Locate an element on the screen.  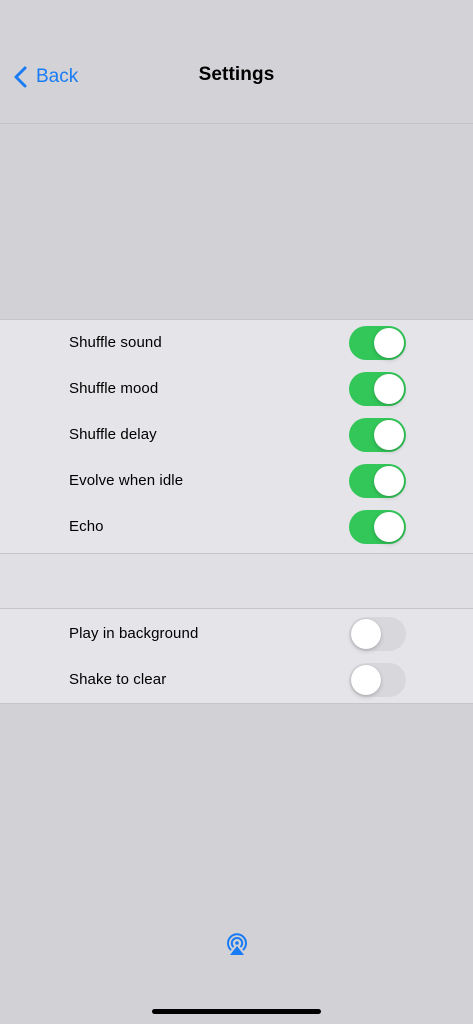
echo-toggle is located at coordinates (377, 527).